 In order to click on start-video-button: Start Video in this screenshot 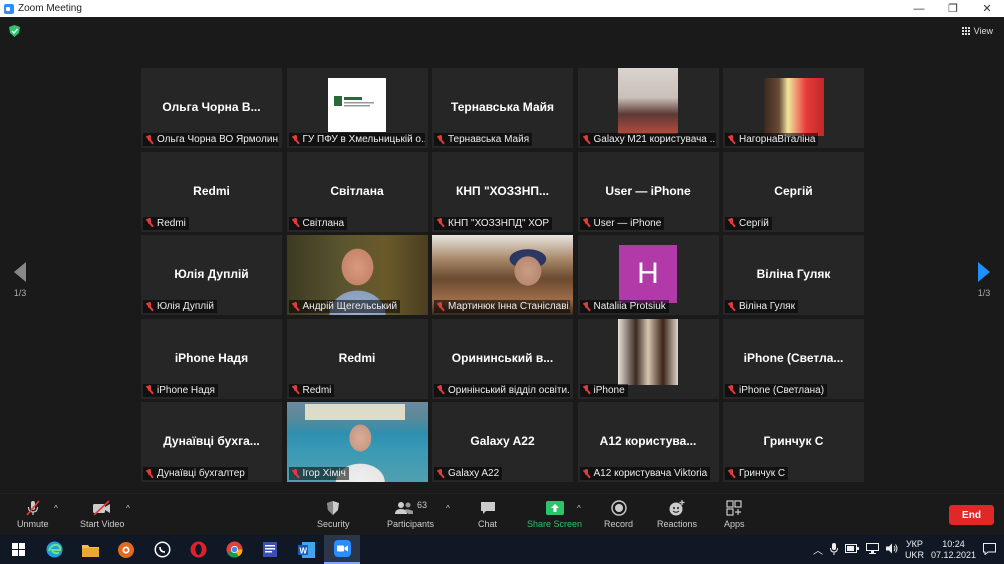, I will do `click(102, 514)`.